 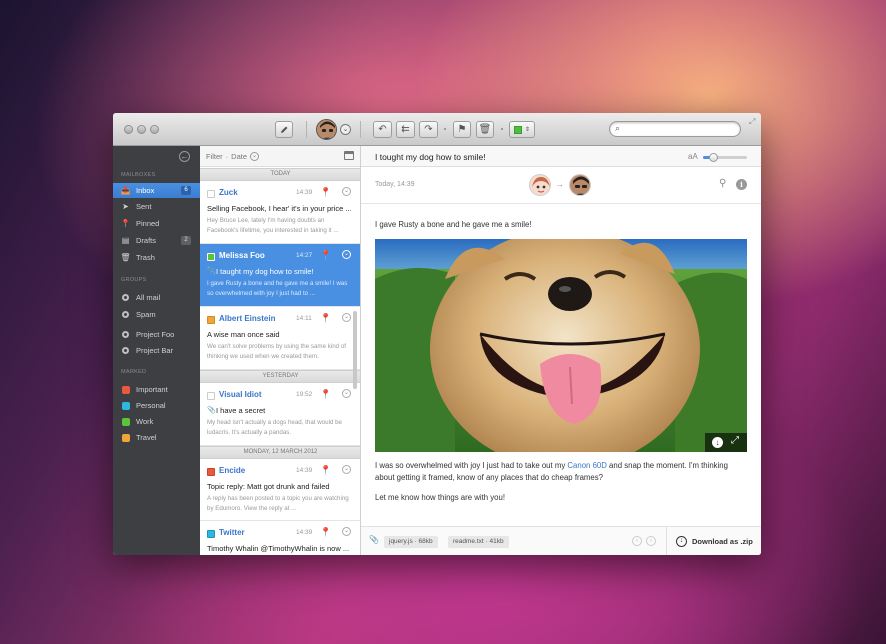 What do you see at coordinates (717, 442) in the screenshot?
I see `download-icon: ↓` at bounding box center [717, 442].